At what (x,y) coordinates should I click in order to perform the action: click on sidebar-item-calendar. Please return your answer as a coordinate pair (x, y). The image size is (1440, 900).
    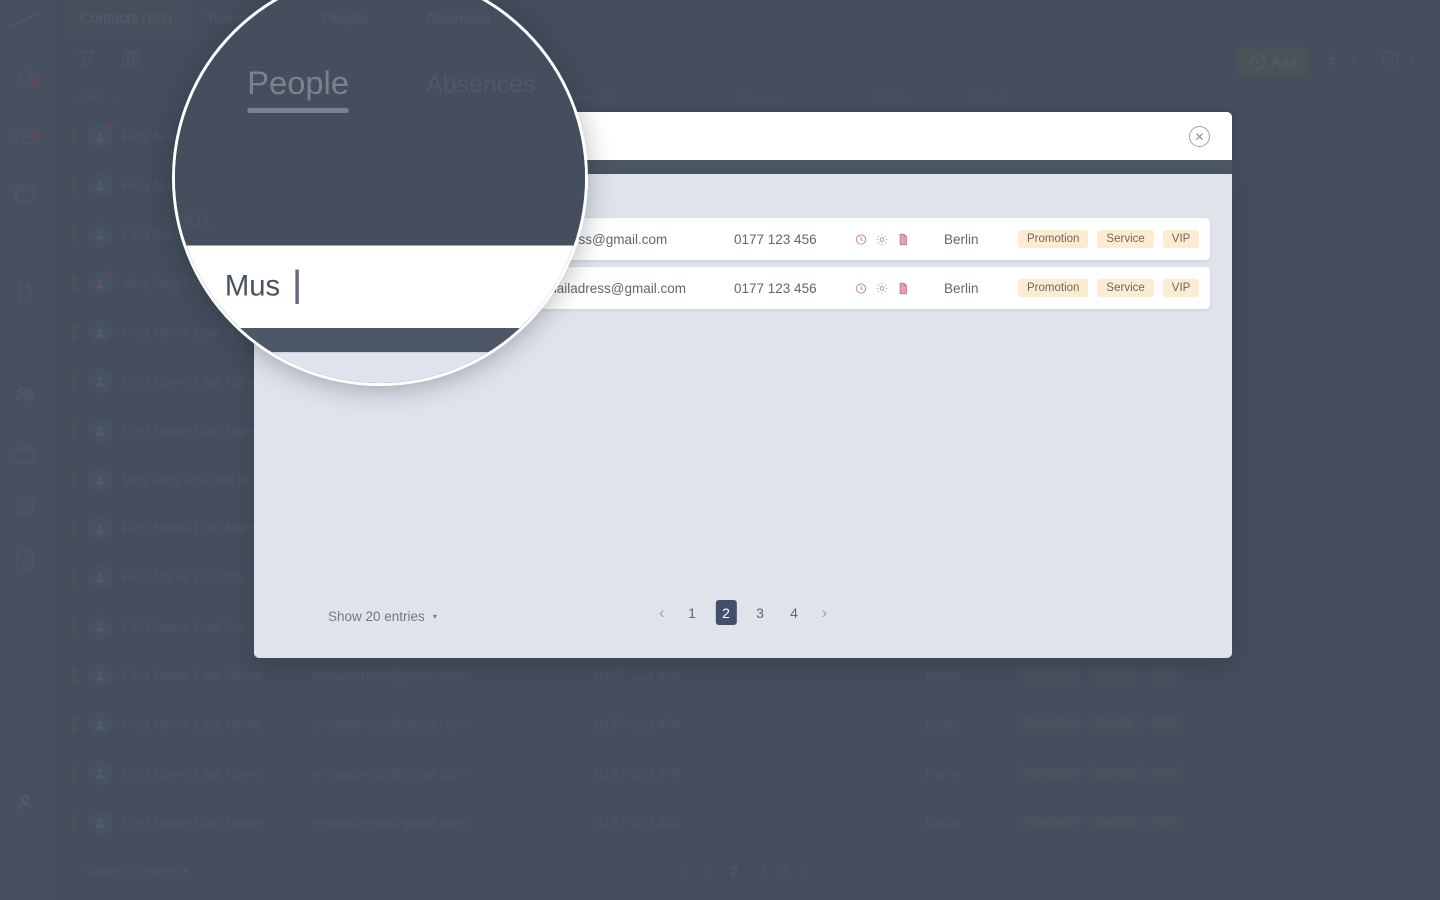
    Looking at the image, I should click on (25, 192).